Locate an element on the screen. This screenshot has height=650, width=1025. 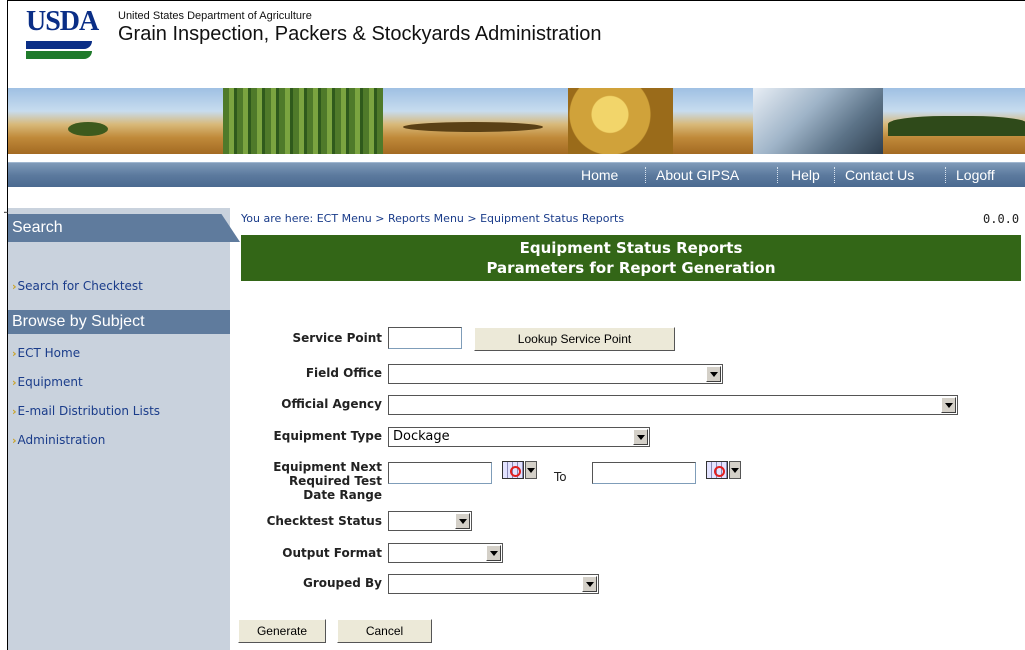
equipment-type-label: Equipment Type is located at coordinates (327, 436).